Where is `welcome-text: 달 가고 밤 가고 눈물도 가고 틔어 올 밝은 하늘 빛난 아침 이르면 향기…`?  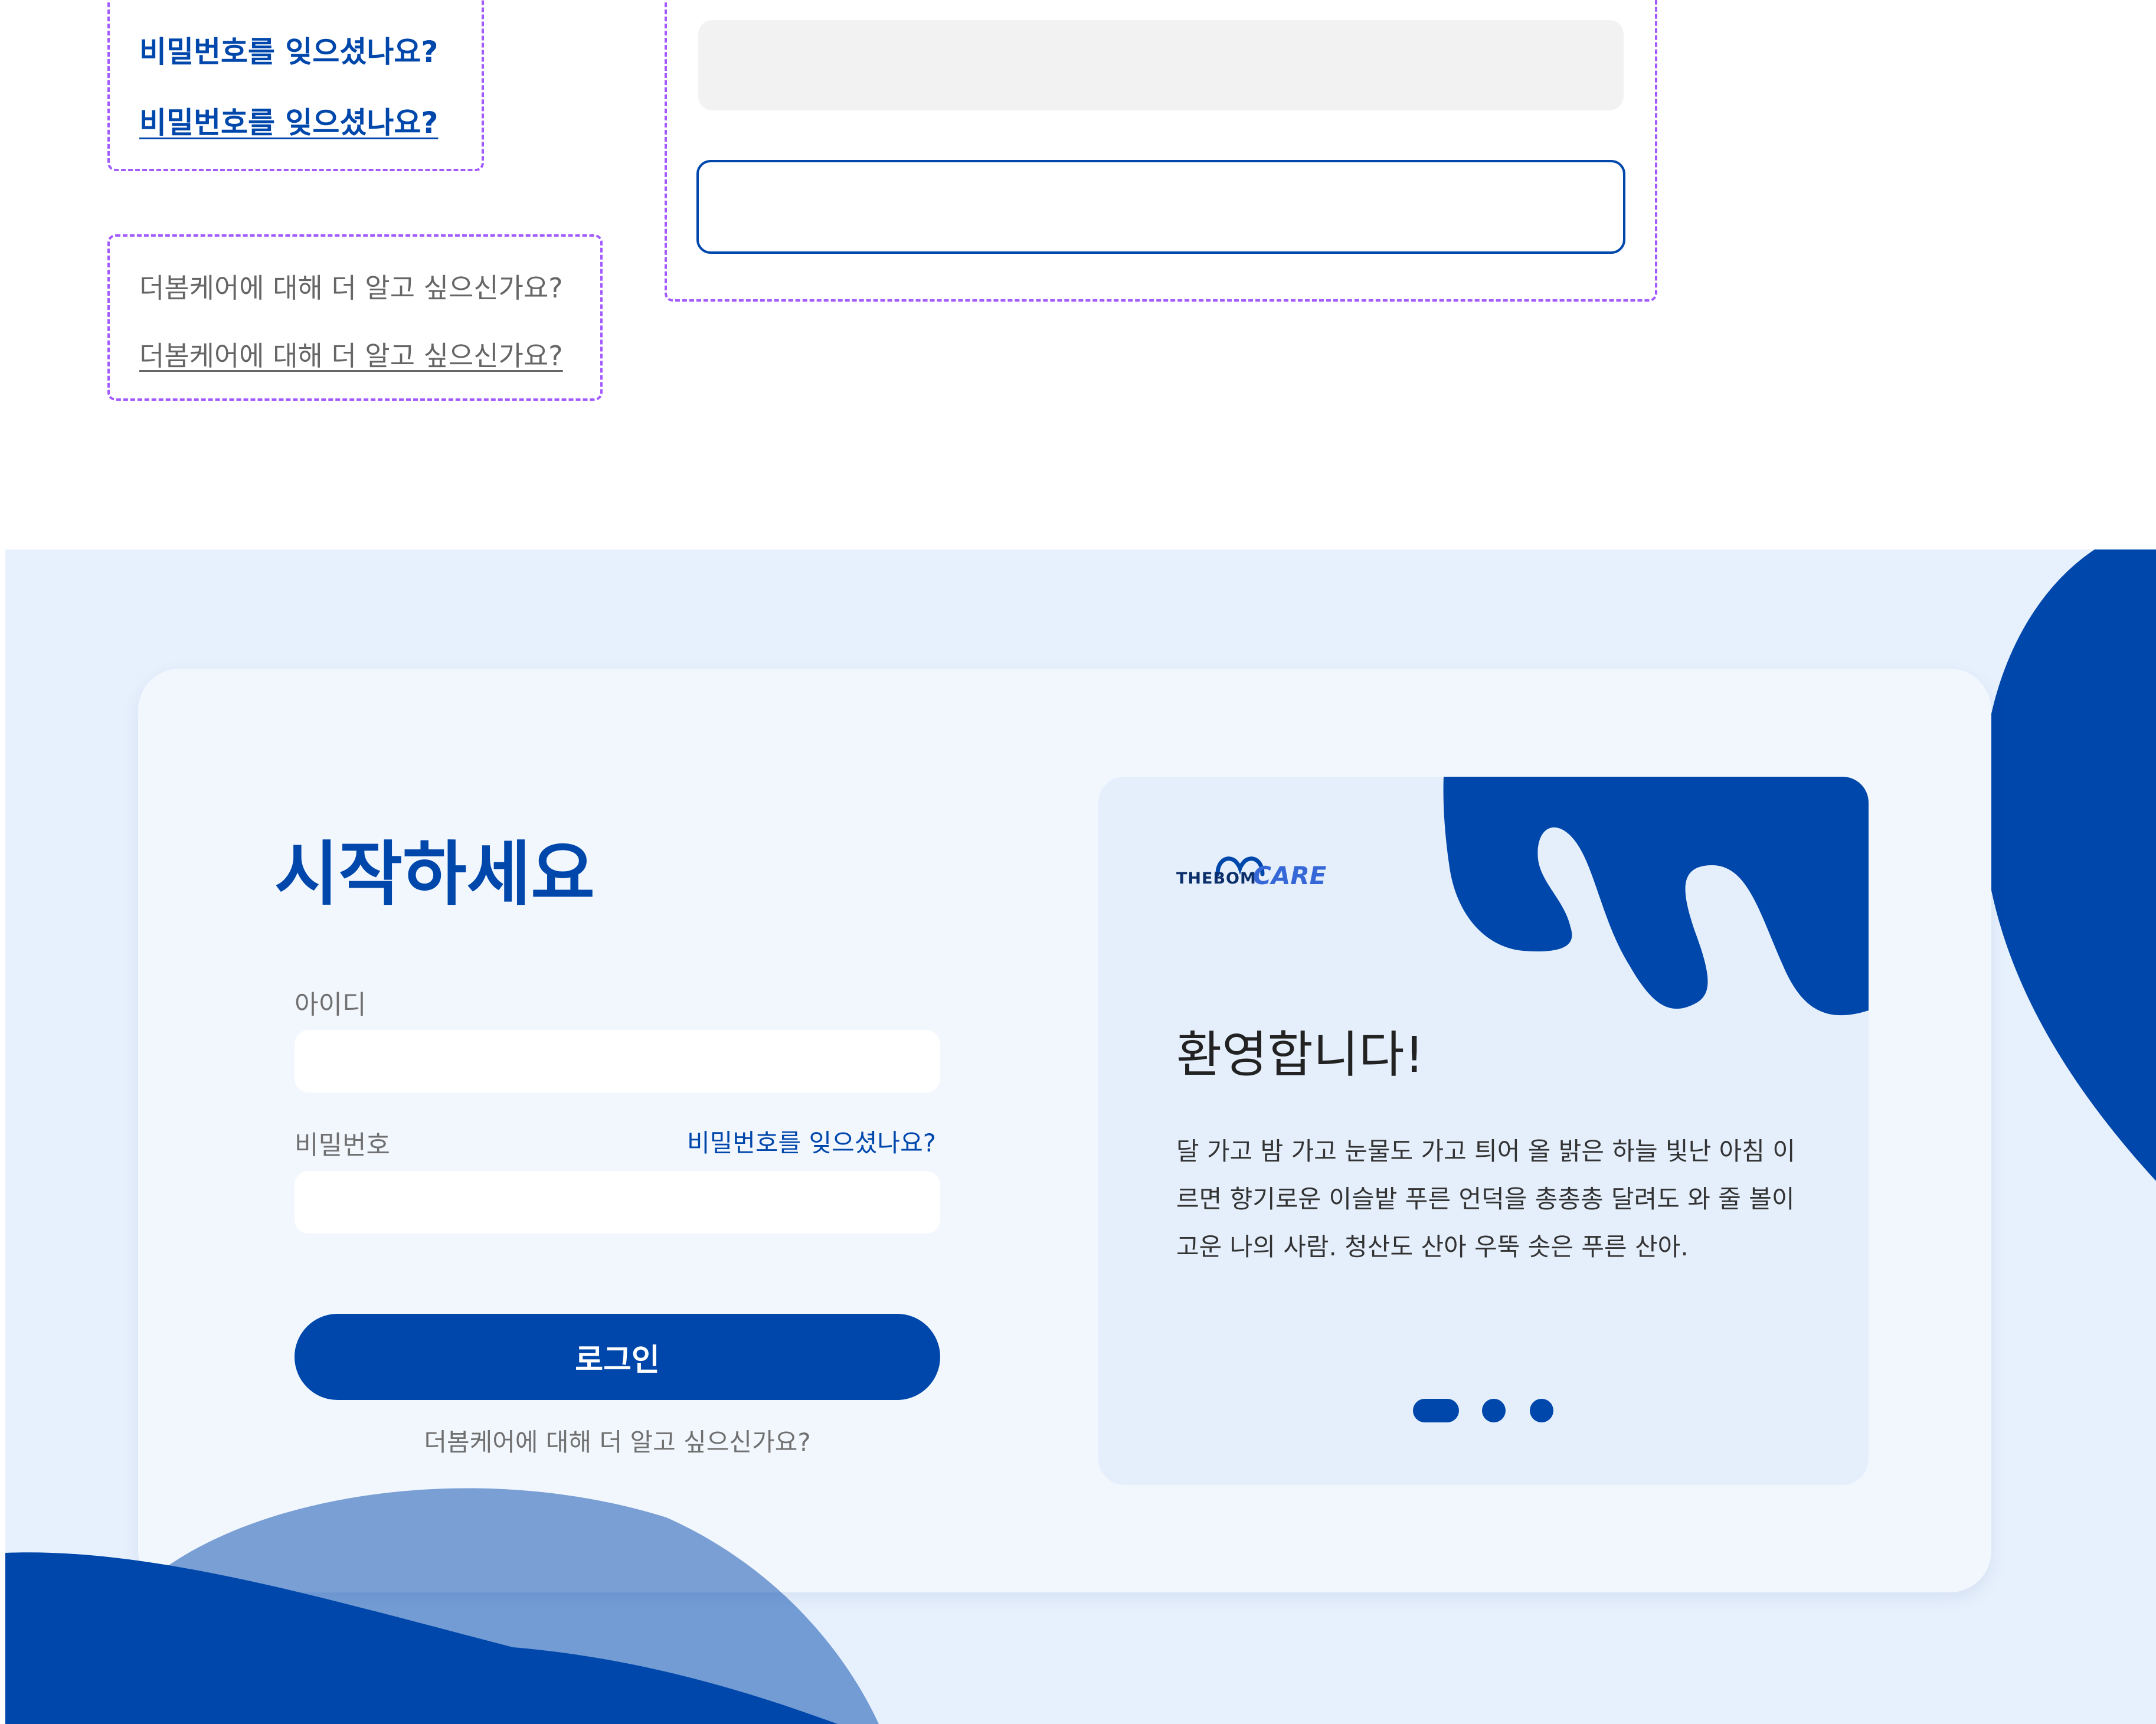 welcome-text: 달 가고 밤 가고 눈물도 가고 틔어 올 밝은 하늘 빛난 아침 이르면 향기… is located at coordinates (1485, 1199).